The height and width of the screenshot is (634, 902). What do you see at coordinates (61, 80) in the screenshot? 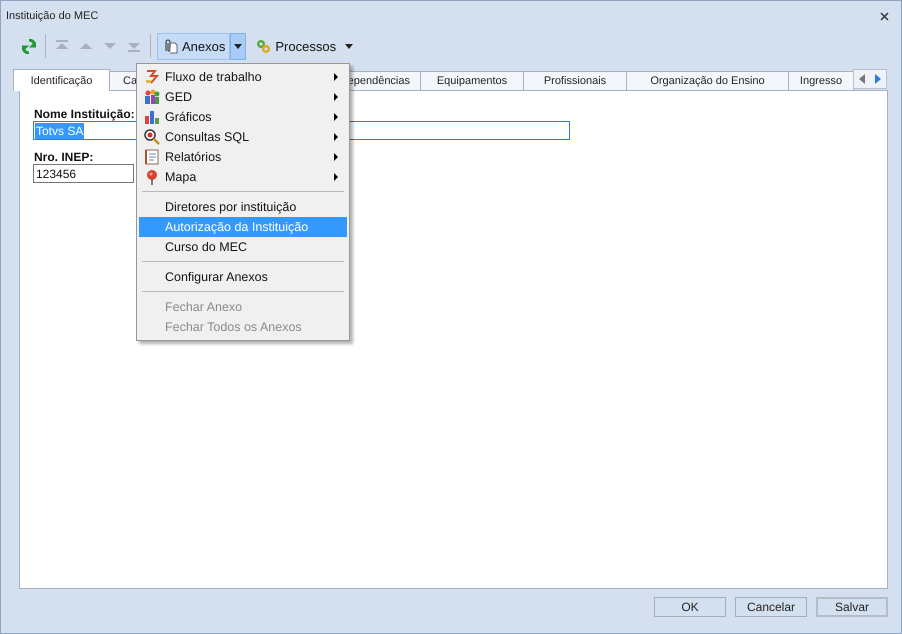
I see `tab: Identificação` at bounding box center [61, 80].